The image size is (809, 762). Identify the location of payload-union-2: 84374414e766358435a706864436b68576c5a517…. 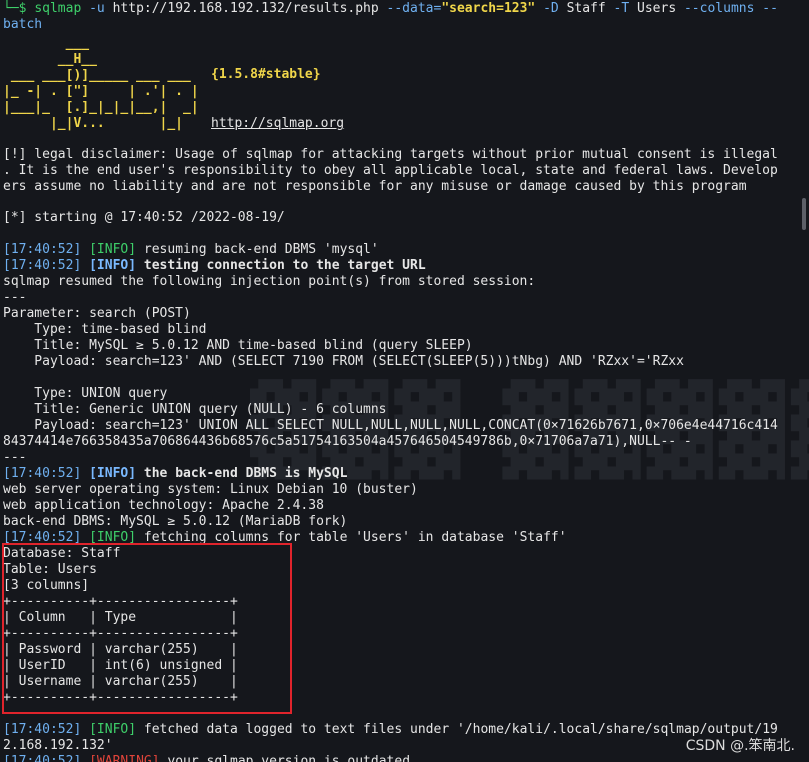
(347, 441).